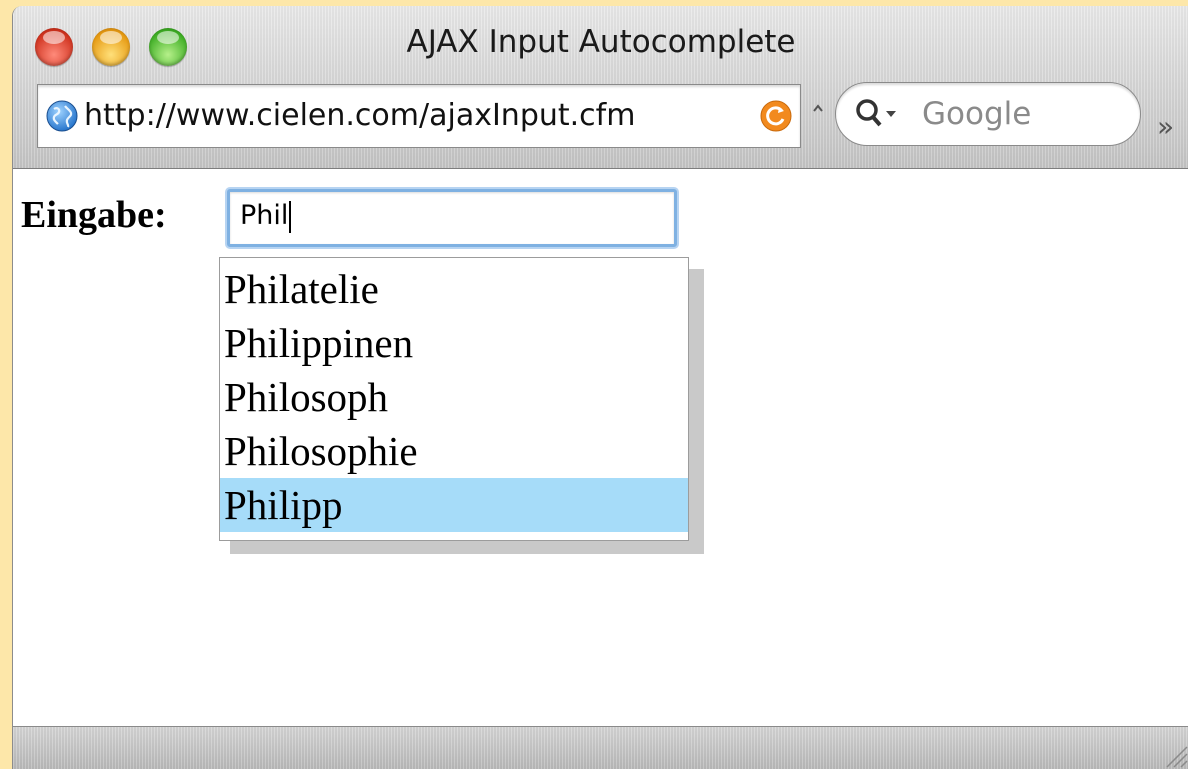 This screenshot has height=769, width=1188. What do you see at coordinates (62, 116) in the screenshot?
I see `globe-icon` at bounding box center [62, 116].